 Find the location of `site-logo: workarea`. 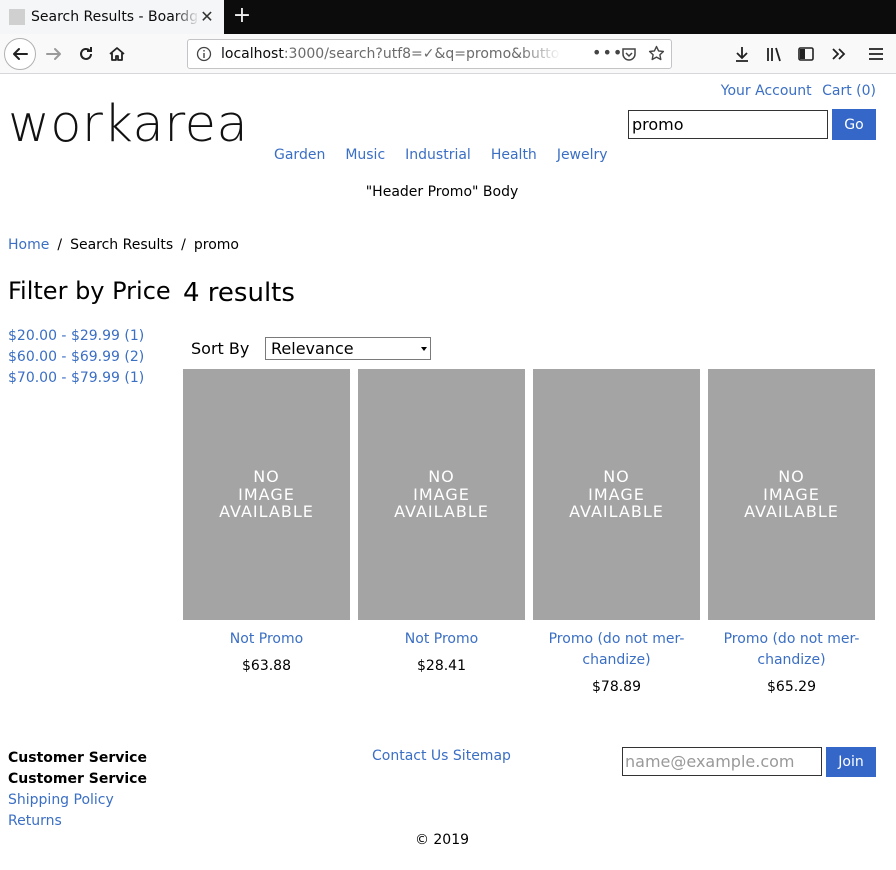

site-logo: workarea is located at coordinates (128, 125).